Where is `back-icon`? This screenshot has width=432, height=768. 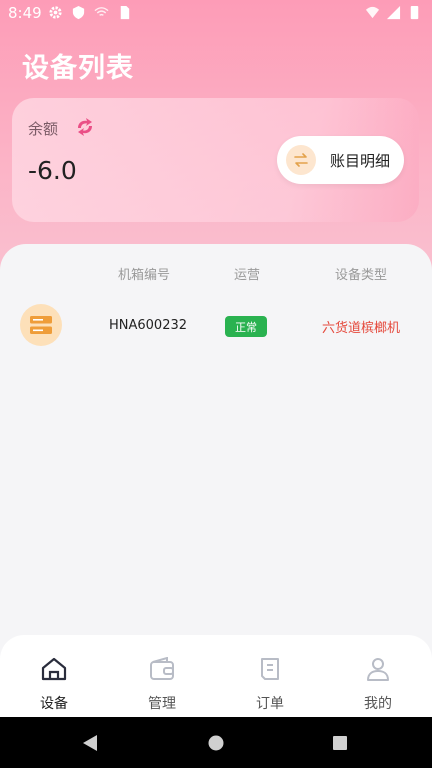 back-icon is located at coordinates (90, 743).